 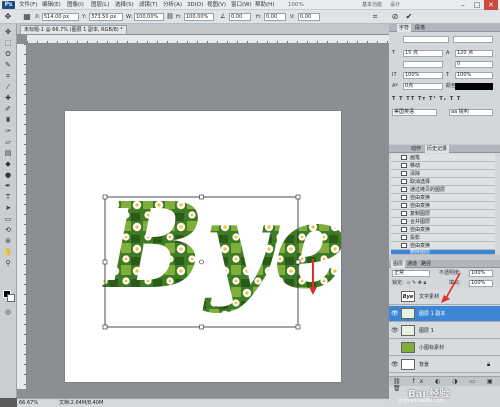 I want to click on history-item: 合并图层, so click(x=443, y=222).